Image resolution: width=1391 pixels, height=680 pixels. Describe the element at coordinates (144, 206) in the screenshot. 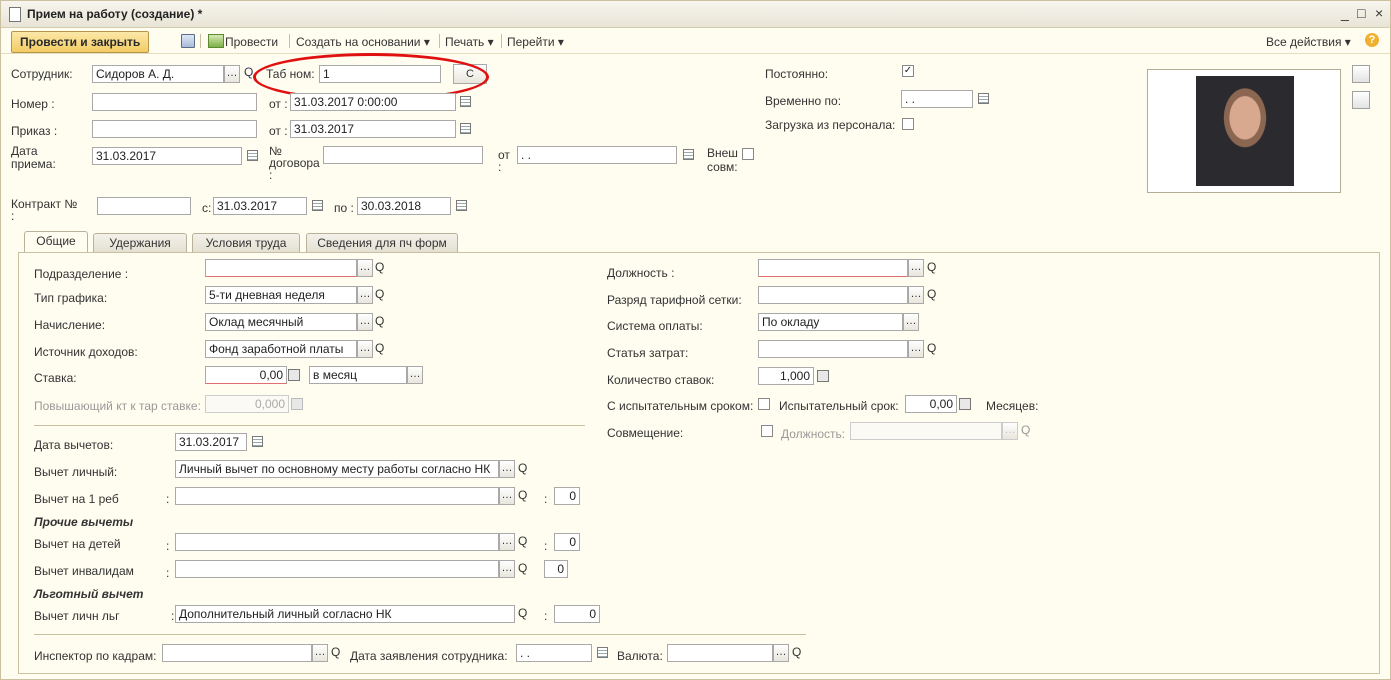

I see `contract-field` at that location.